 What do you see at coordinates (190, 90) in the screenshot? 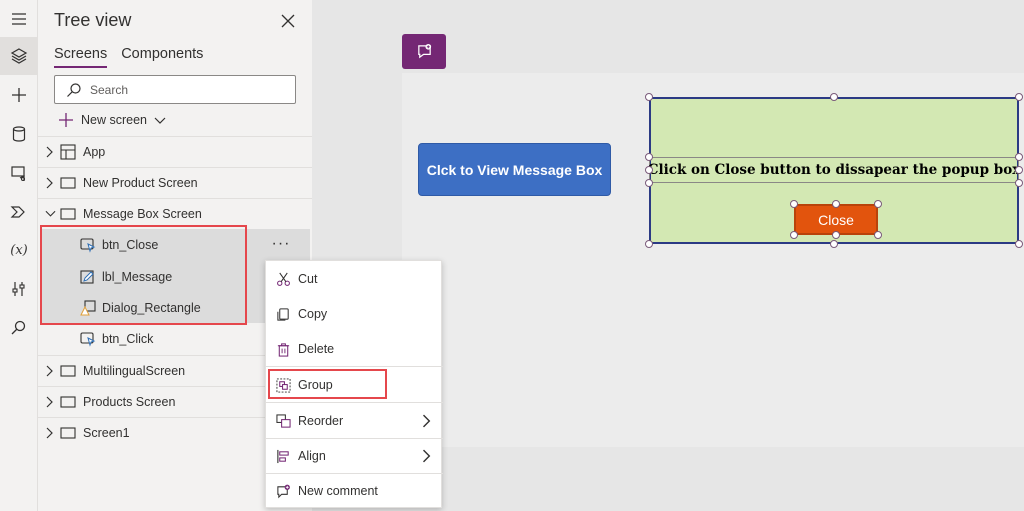
I see `search-input` at bounding box center [190, 90].